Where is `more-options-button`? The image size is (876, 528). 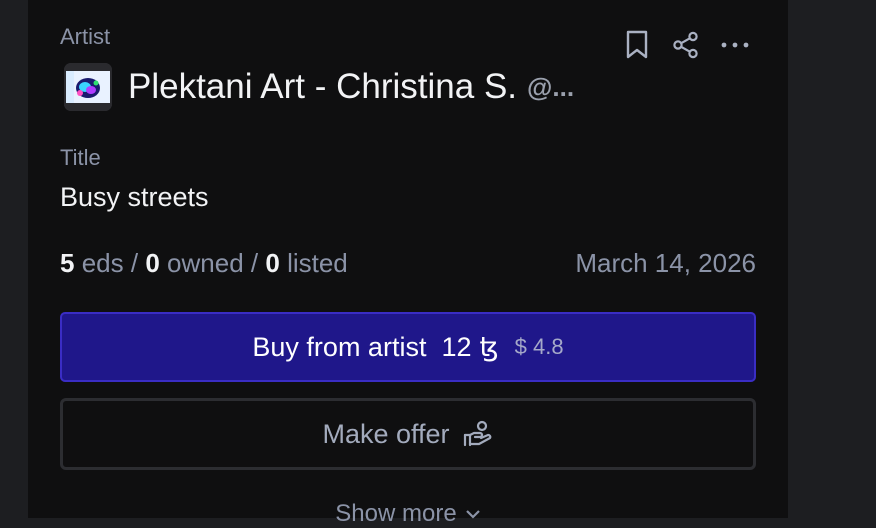
more-options-button is located at coordinates (735, 45).